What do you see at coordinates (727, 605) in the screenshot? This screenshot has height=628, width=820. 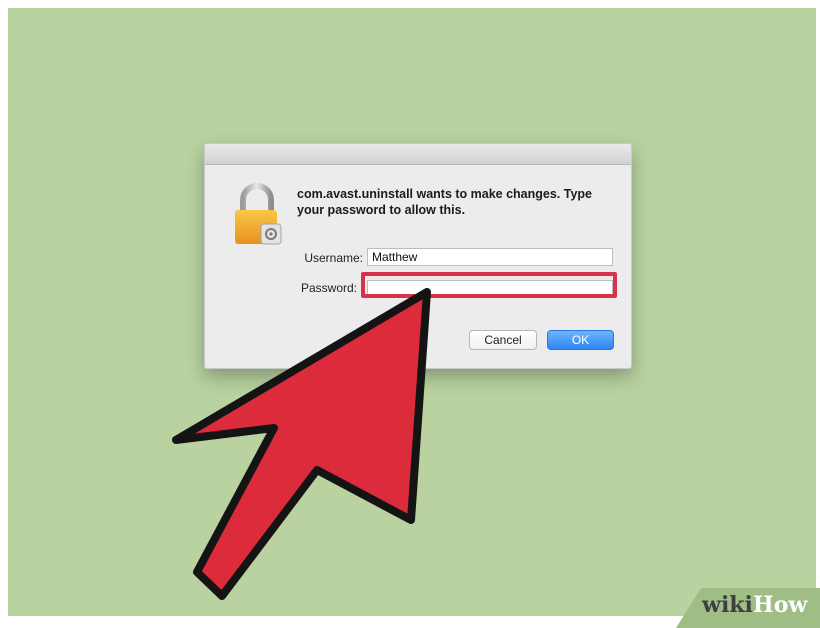 I see `watermark-wiki: wiki` at bounding box center [727, 605].